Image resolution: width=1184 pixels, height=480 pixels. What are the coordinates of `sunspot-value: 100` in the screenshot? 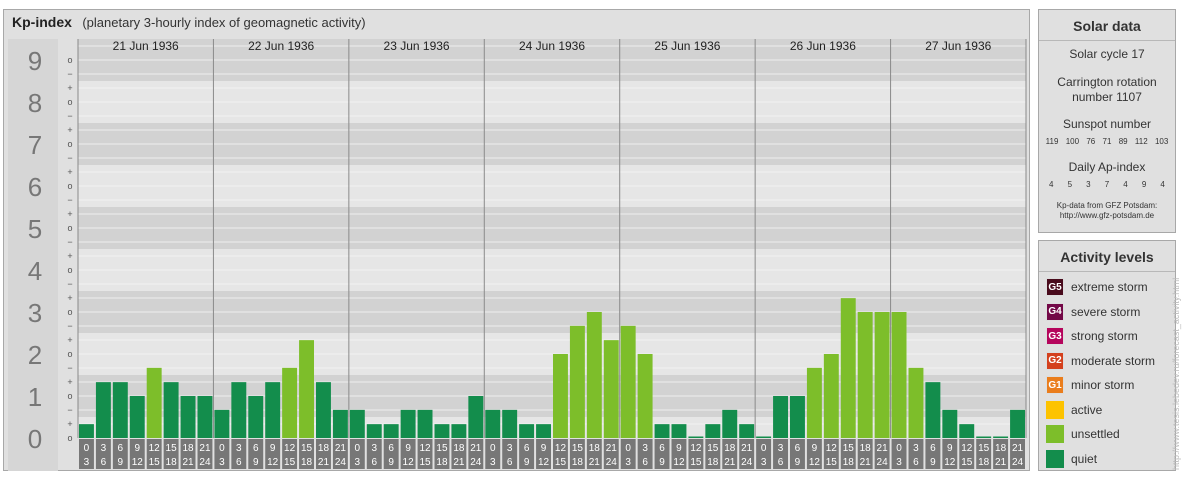 It's located at (1072, 141).